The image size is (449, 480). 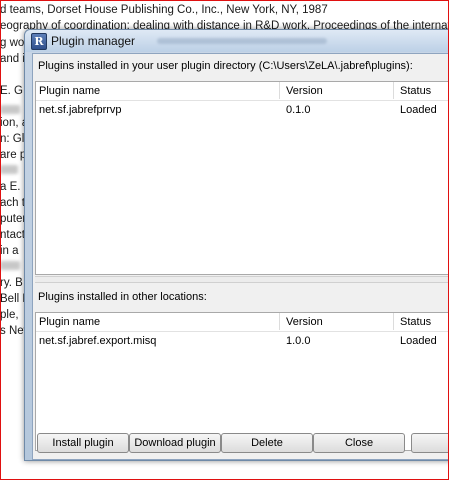 I want to click on bg-text-line: and i, so click(x=12, y=59).